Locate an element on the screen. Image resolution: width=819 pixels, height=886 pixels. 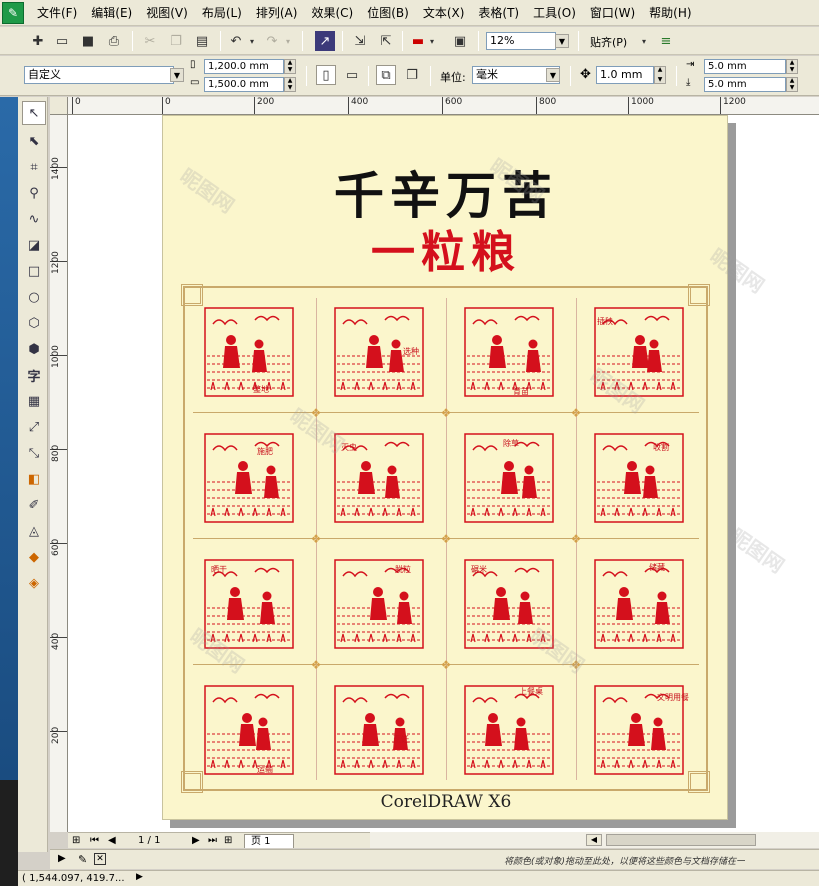
polygon-tool-icon: ⬡ is located at coordinates (34, 323).